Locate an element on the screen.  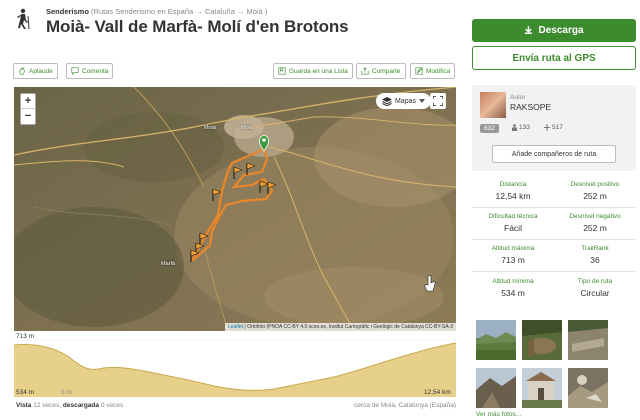
zoom-out-button: − is located at coordinates (28, 116).